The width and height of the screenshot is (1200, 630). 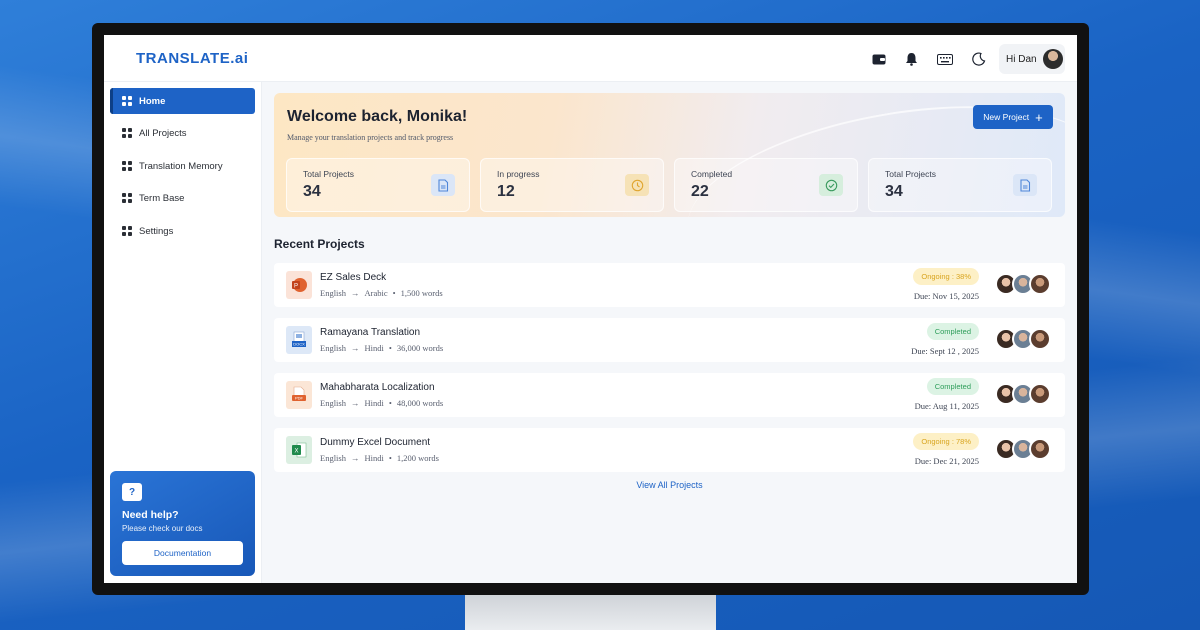 I want to click on view-all-projects-link: View All Projects, so click(x=669, y=485).